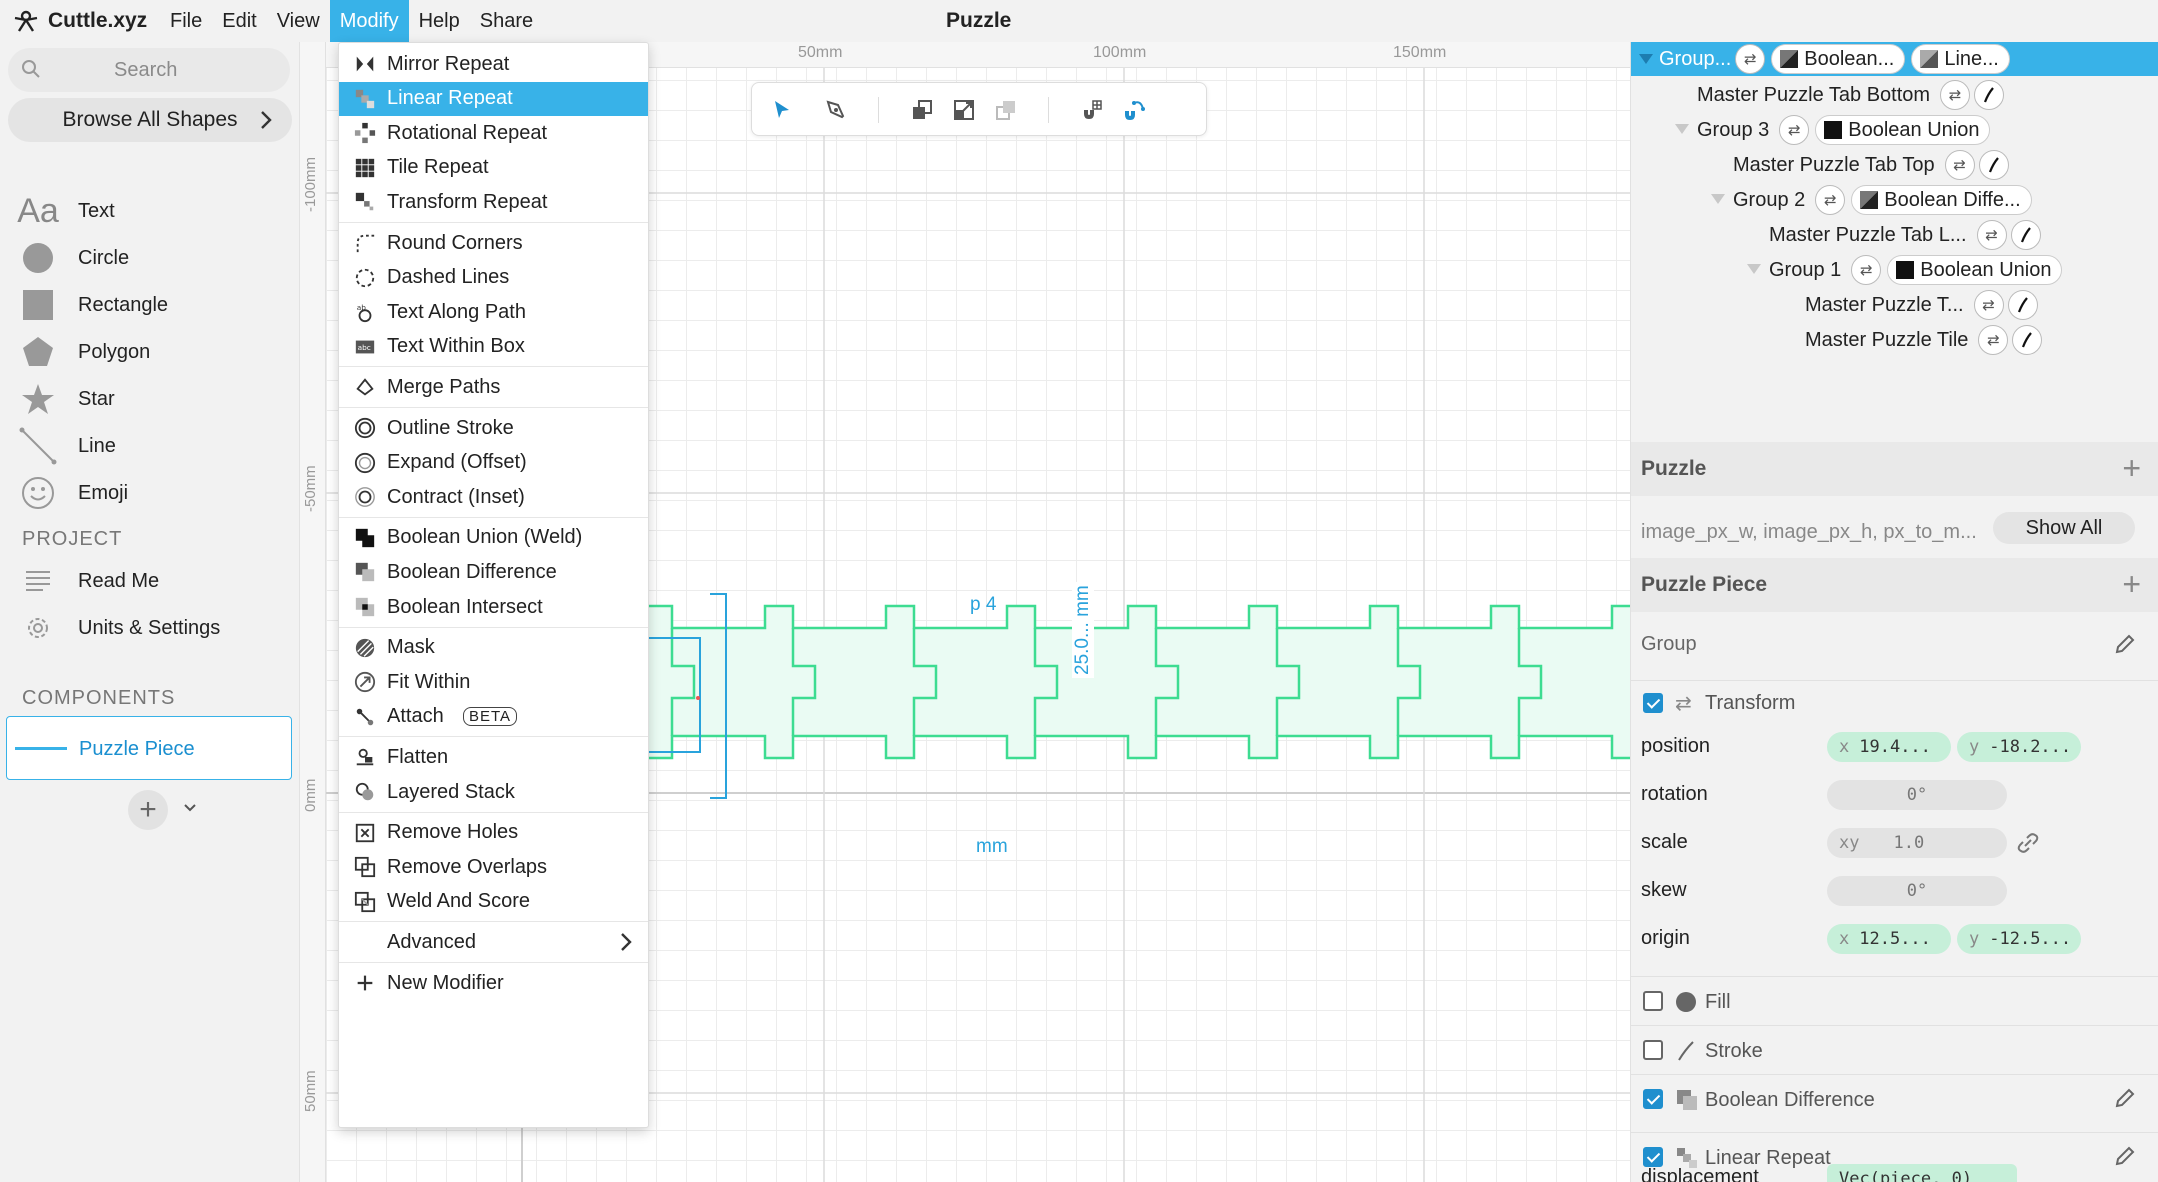  Describe the element at coordinates (836, 110) in the screenshot. I see `pen-tool-button` at that location.